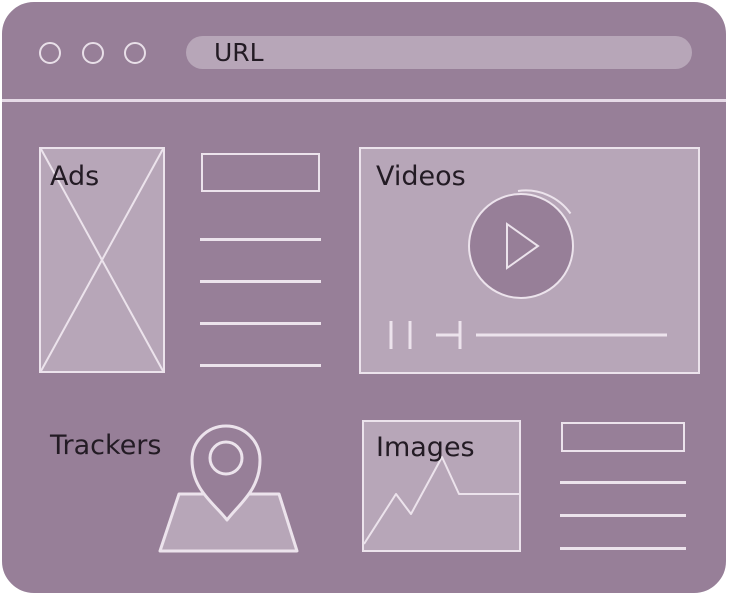 Image resolution: width=732 pixels, height=597 pixels. What do you see at coordinates (228, 488) in the screenshot?
I see `map-pin-icon` at bounding box center [228, 488].